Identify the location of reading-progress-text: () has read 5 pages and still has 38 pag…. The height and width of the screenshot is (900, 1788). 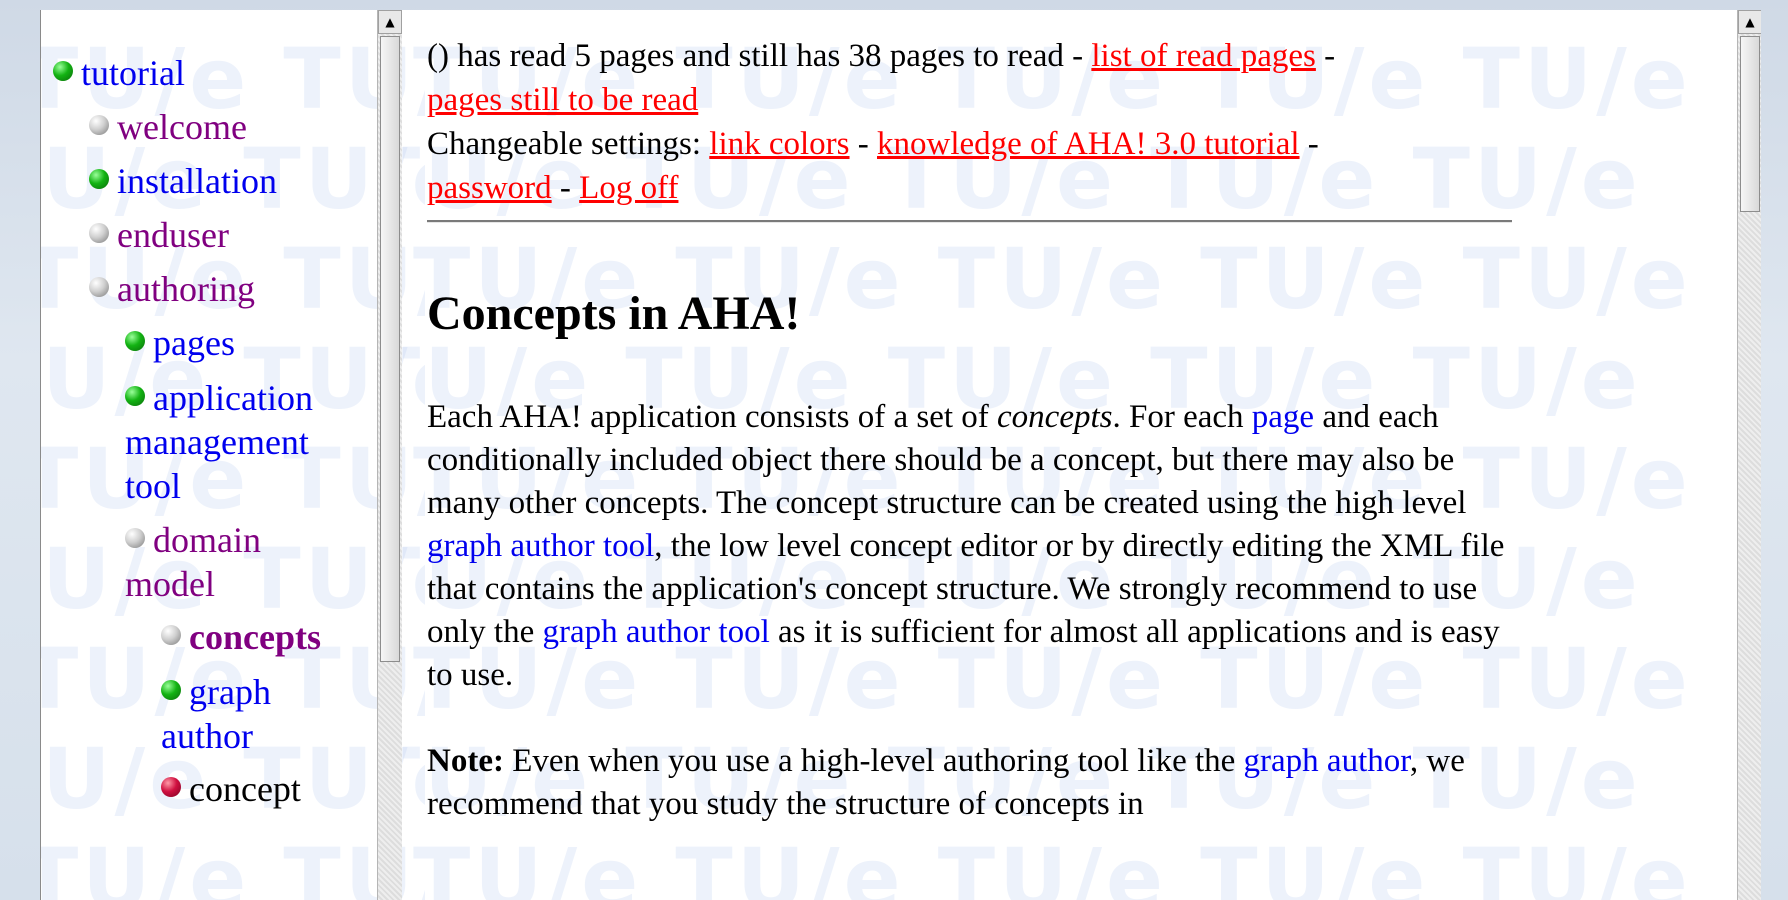
(759, 56).